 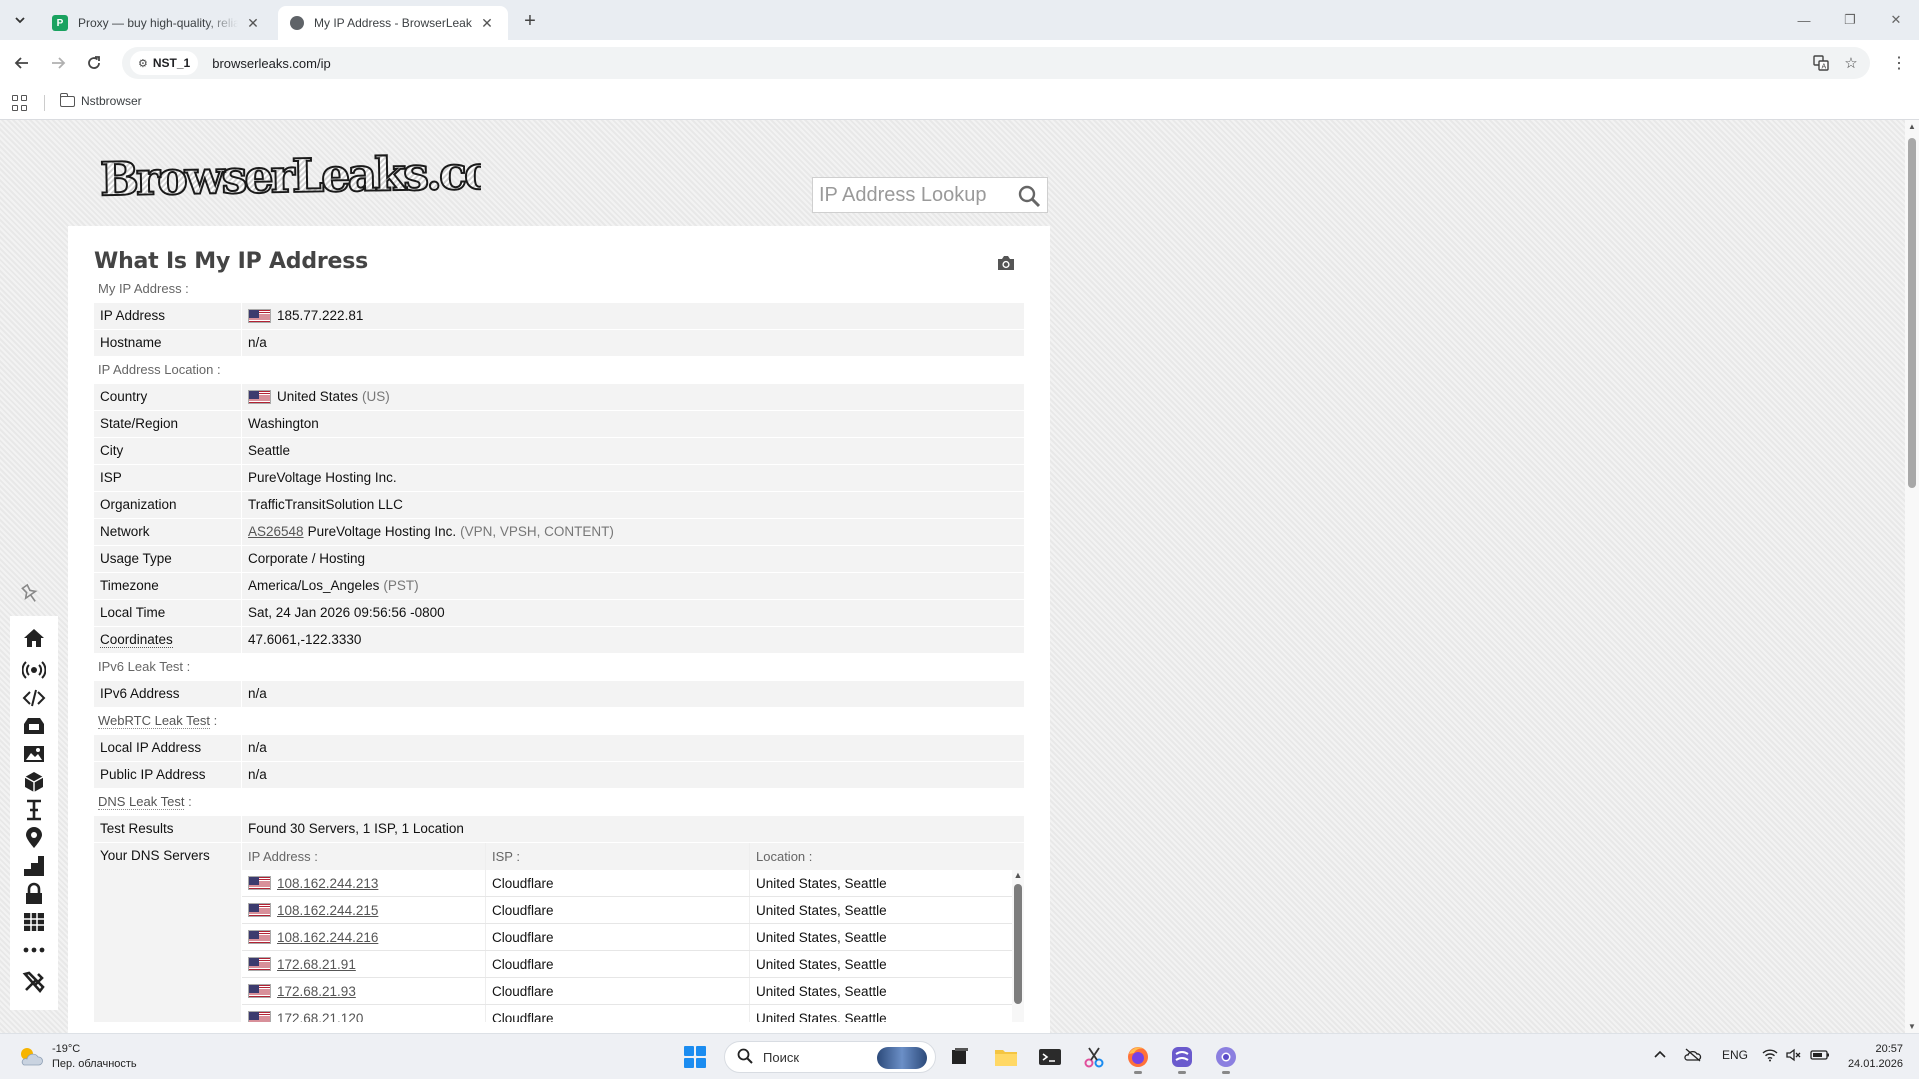 What do you see at coordinates (1006, 1057) in the screenshot?
I see `file-explorer-icon` at bounding box center [1006, 1057].